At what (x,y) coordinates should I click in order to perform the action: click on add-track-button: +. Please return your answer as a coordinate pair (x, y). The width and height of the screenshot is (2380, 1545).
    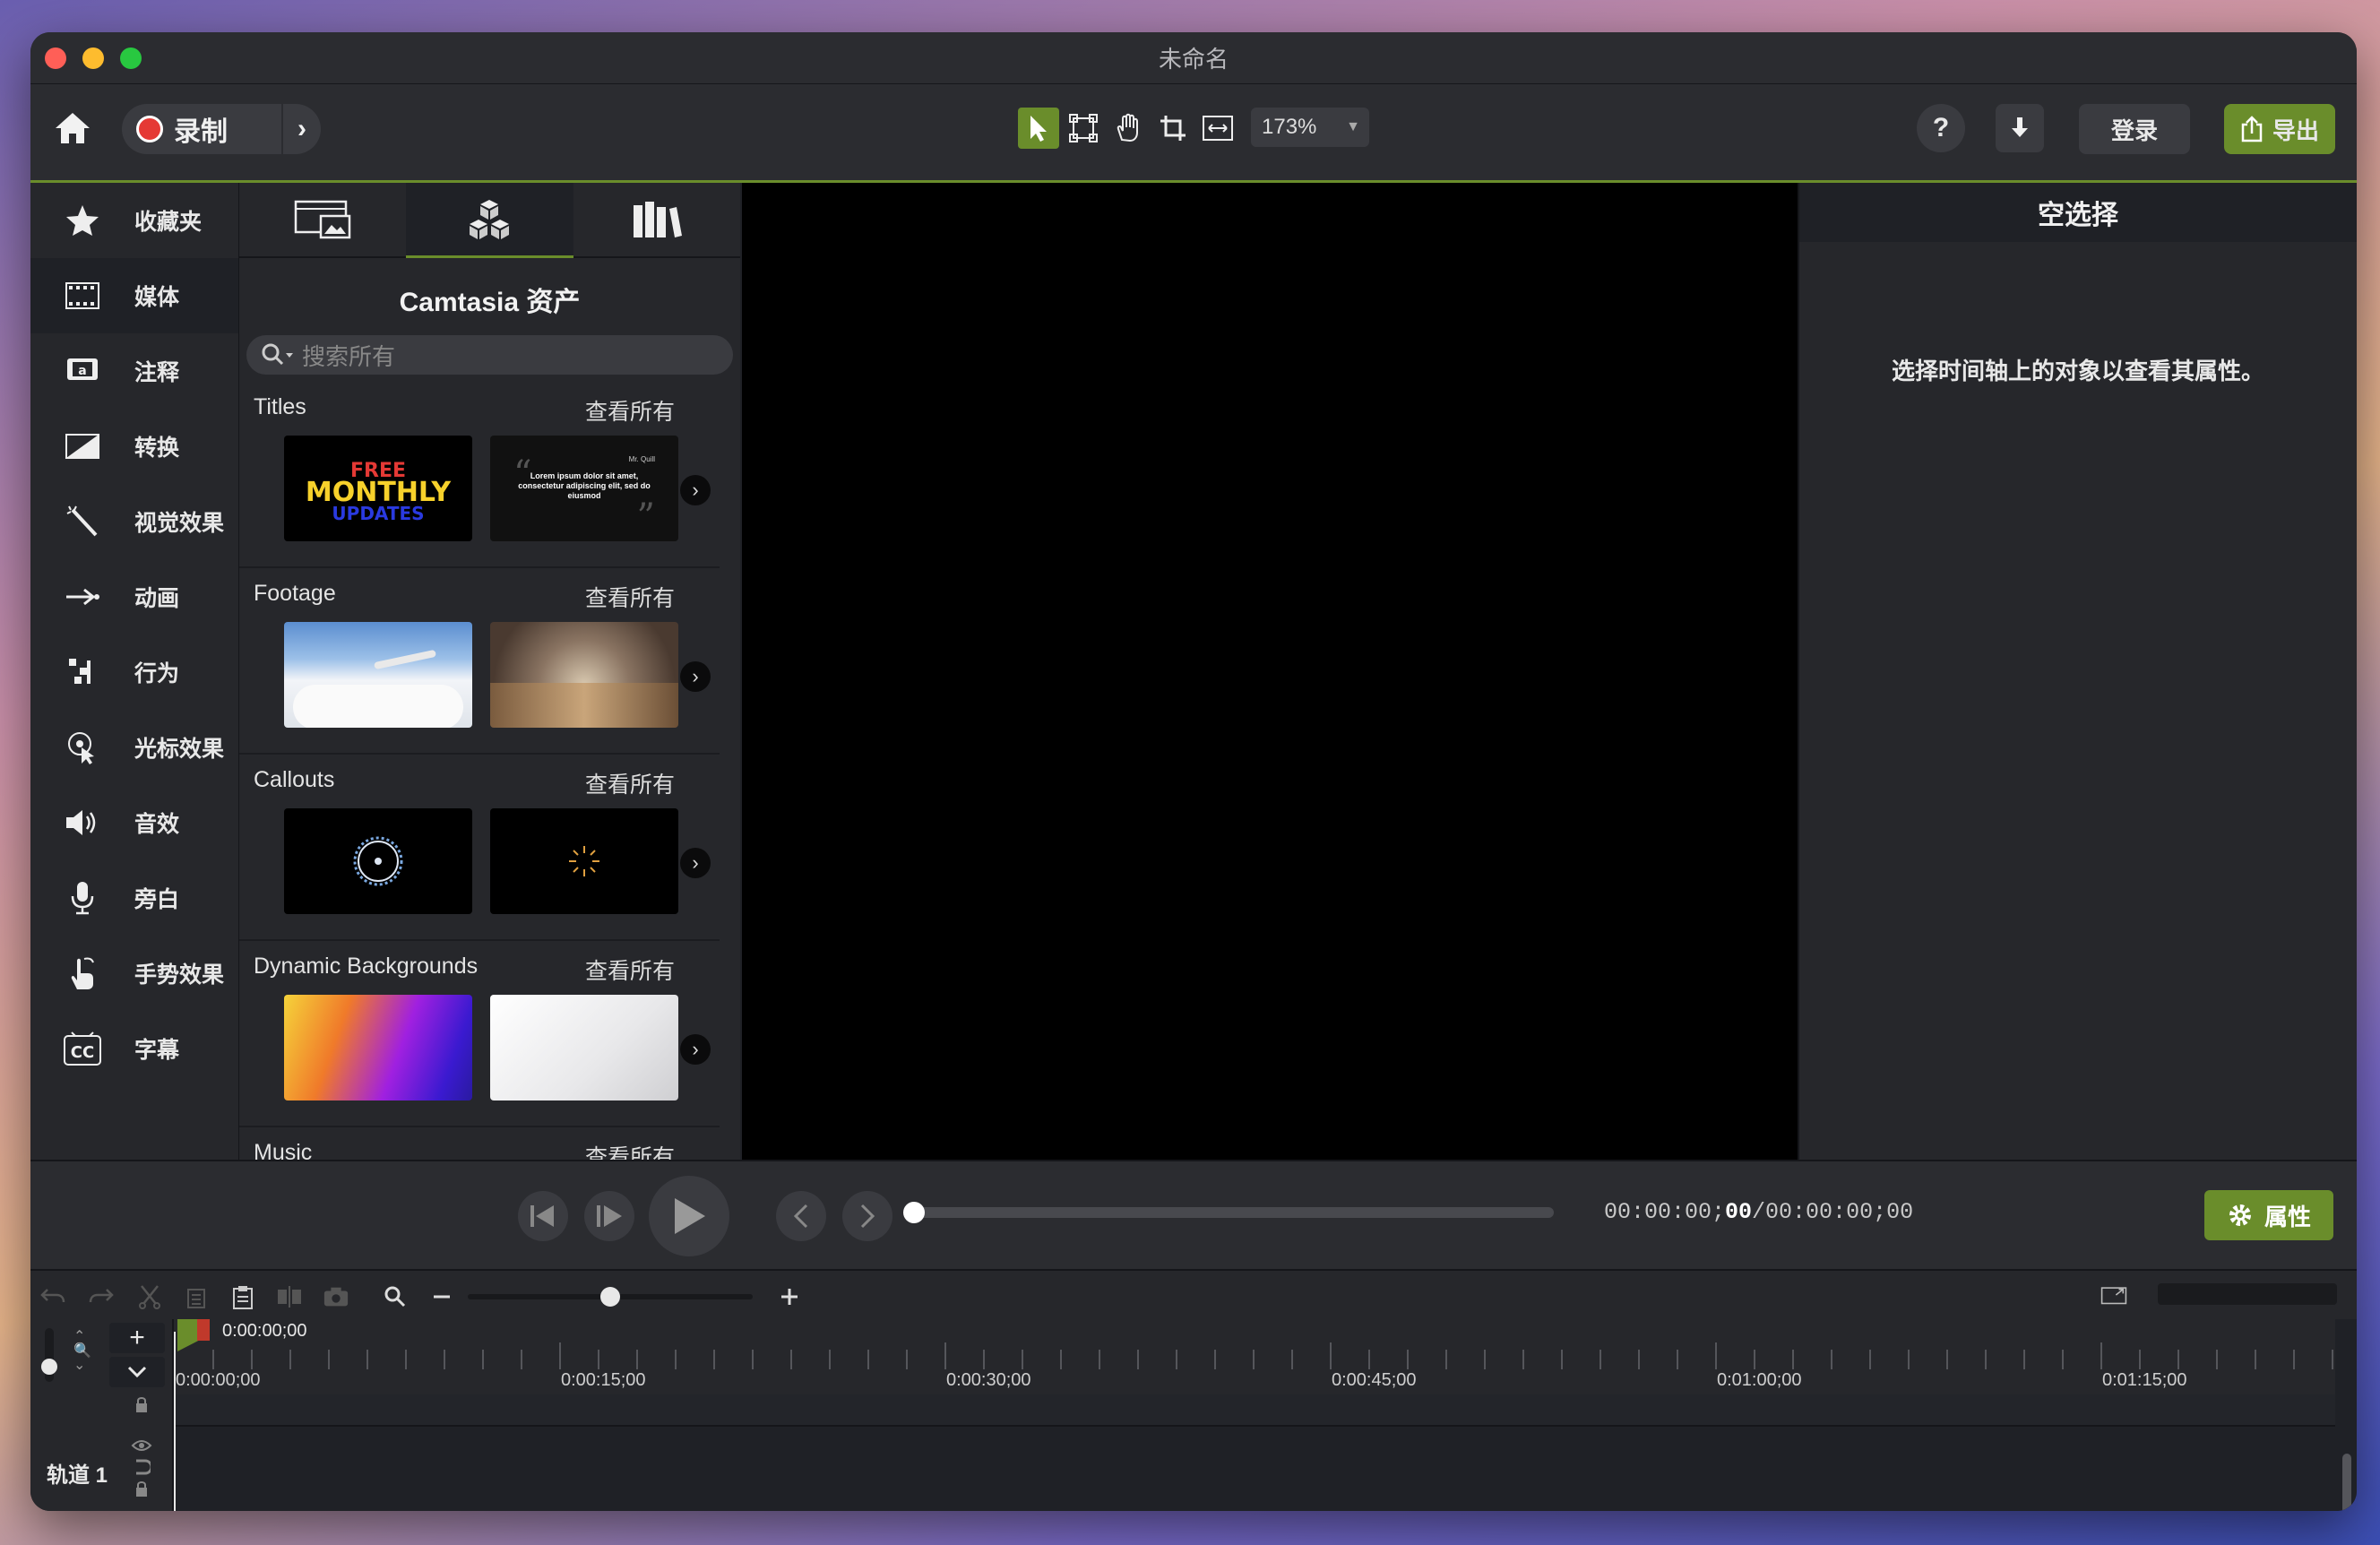
    Looking at the image, I should click on (137, 1338).